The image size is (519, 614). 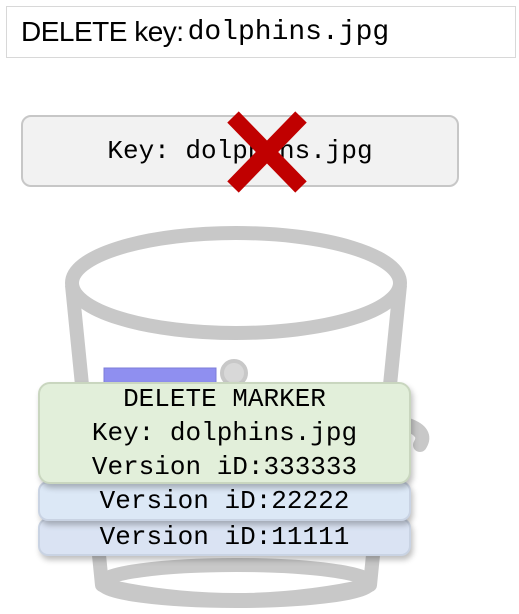 What do you see at coordinates (224, 537) in the screenshot?
I see `version-card-11111: Version iD:11111` at bounding box center [224, 537].